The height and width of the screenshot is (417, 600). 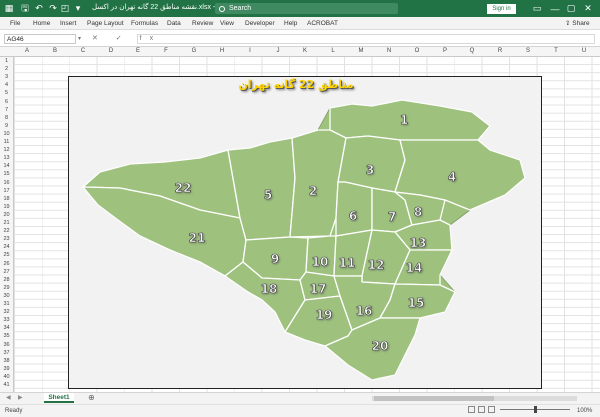 What do you see at coordinates (418, 243) in the screenshot?
I see `district-13-label: 13` at bounding box center [418, 243].